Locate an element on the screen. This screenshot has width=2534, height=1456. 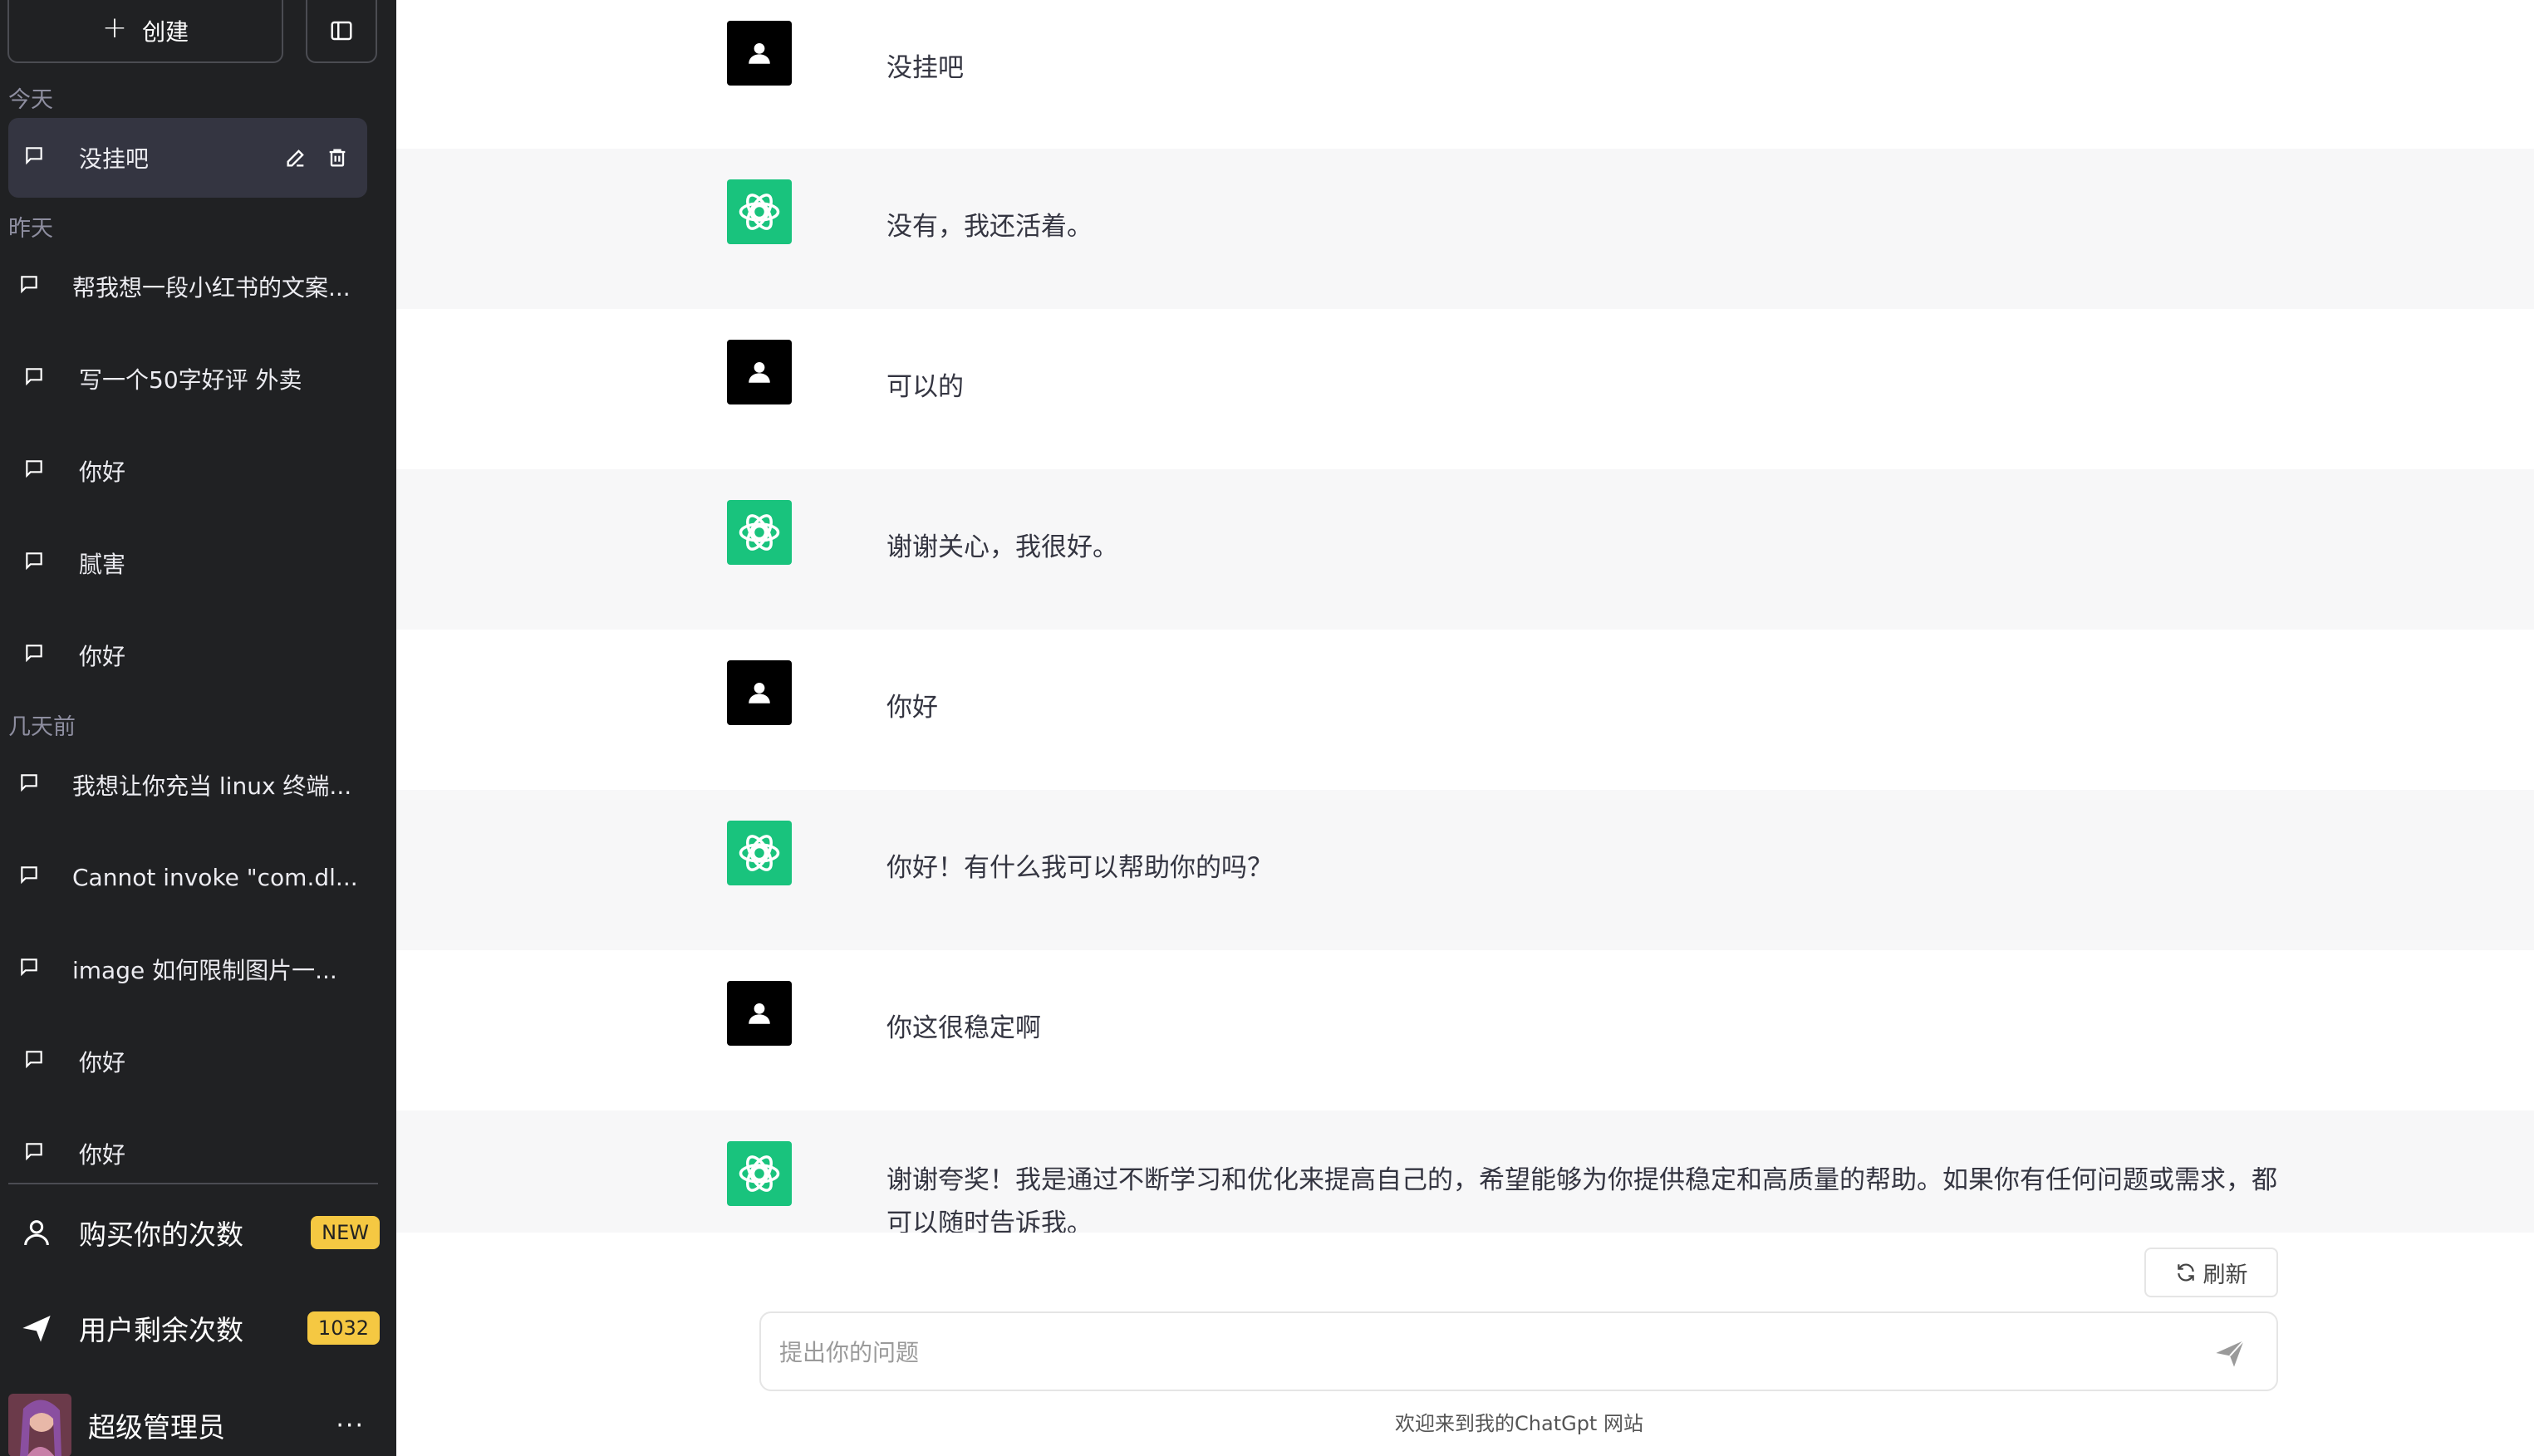
group-label-yesterday: 昨天 is located at coordinates (30, 229).